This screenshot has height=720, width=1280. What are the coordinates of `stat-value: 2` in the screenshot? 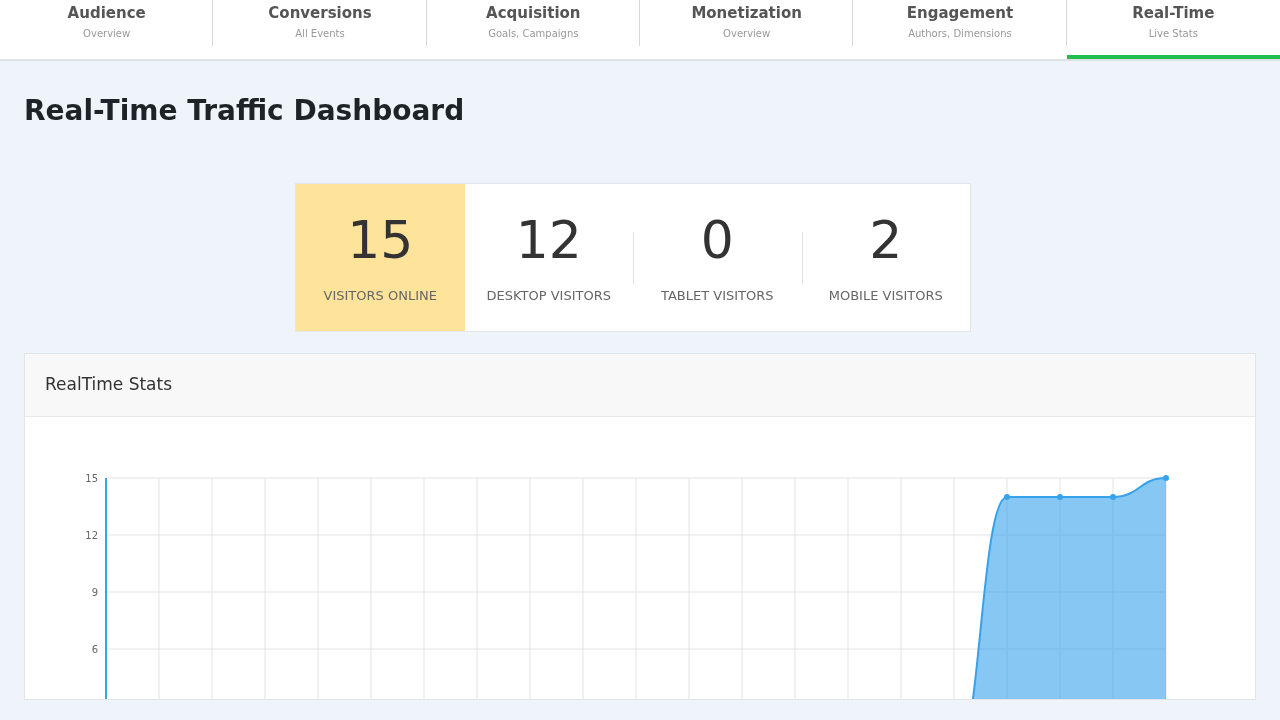 It's located at (886, 239).